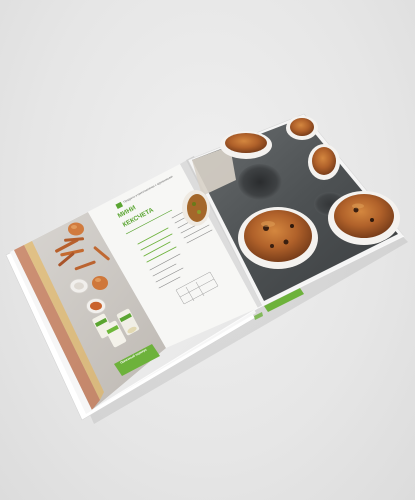 Image resolution: width=415 pixels, height=500 pixels. I want to click on muffin-left-edge, so click(196, 208).